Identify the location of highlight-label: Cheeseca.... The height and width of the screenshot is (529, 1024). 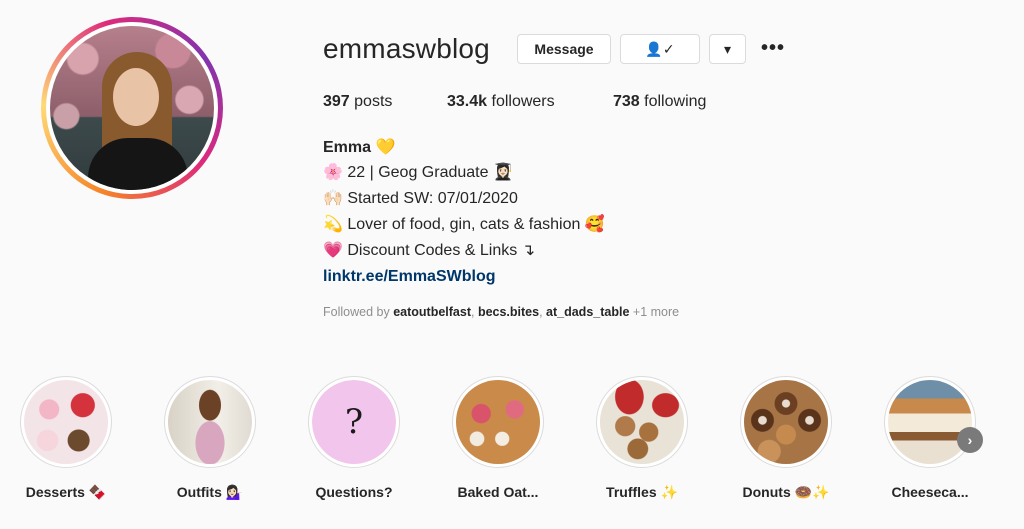
(930, 492).